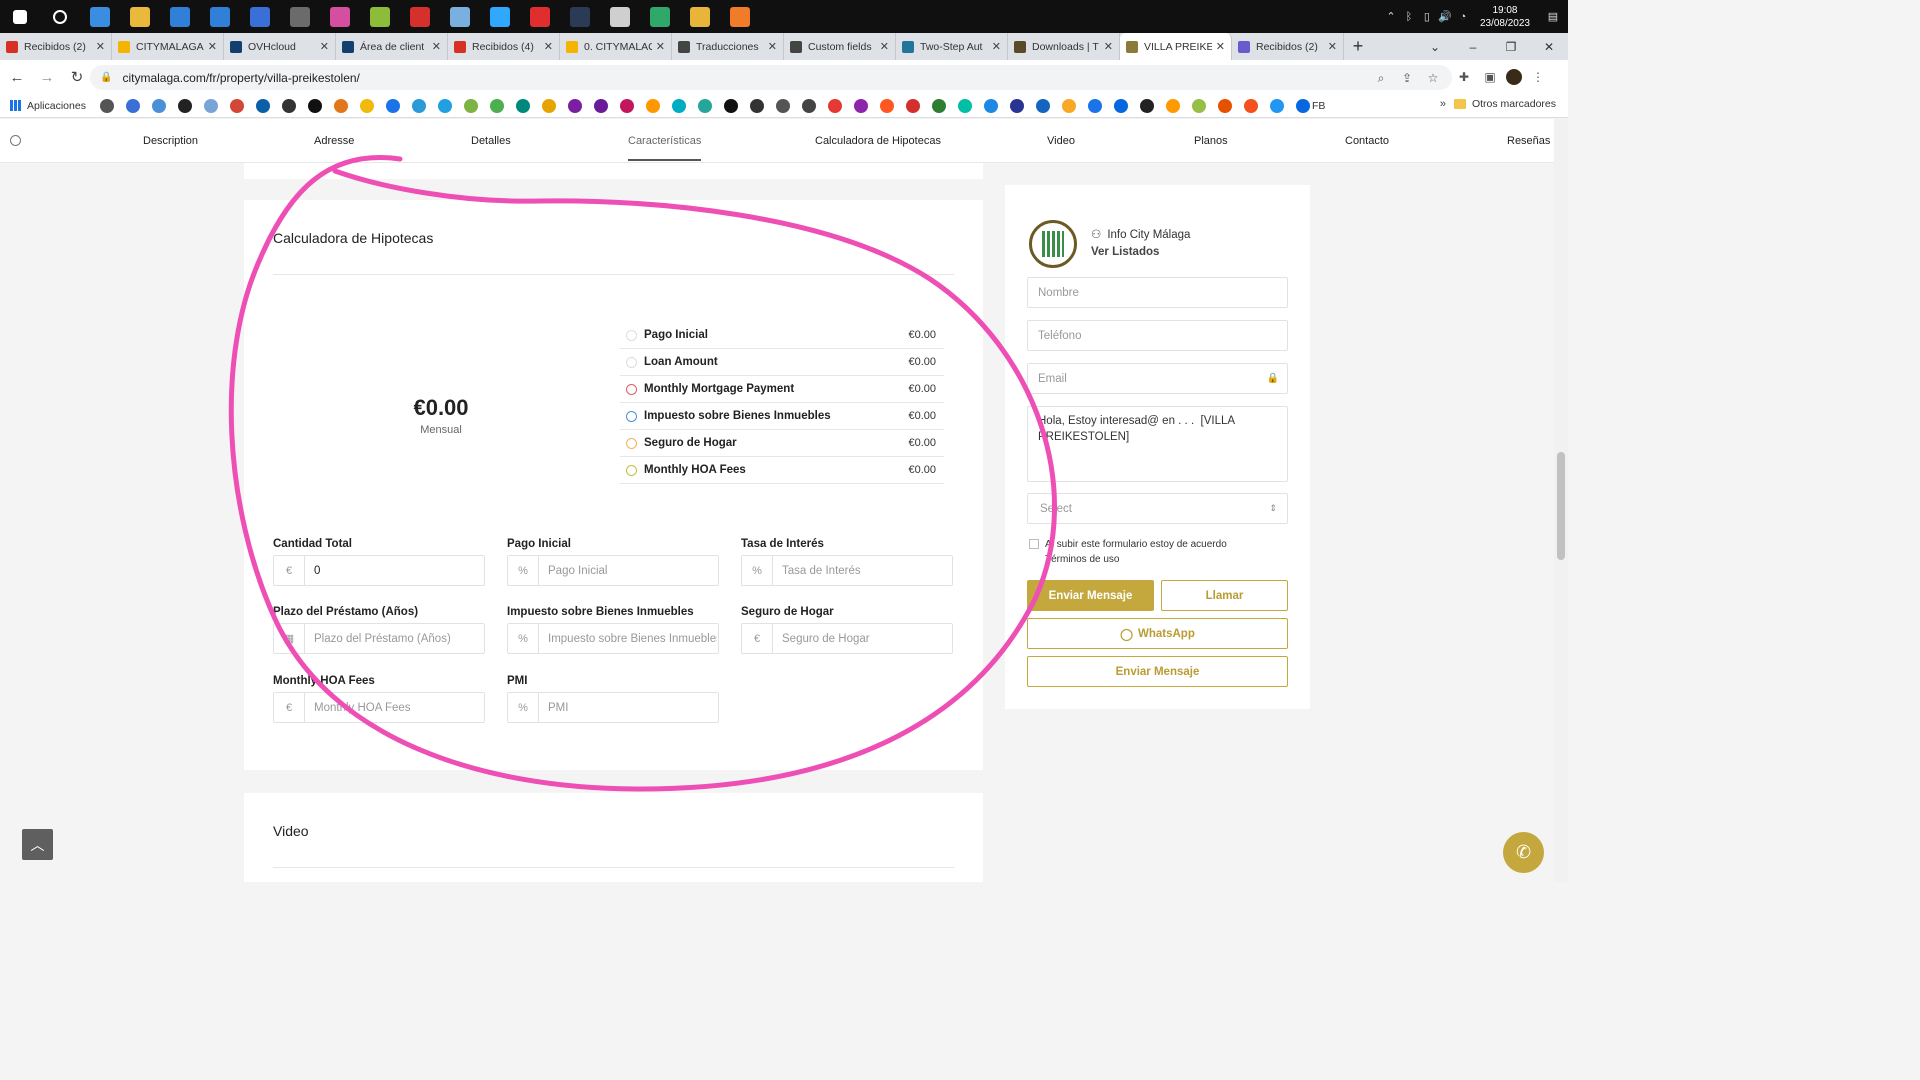 This screenshot has height=1080, width=1920. What do you see at coordinates (491, 141) in the screenshot?
I see `section-nav-item: Detalles` at bounding box center [491, 141].